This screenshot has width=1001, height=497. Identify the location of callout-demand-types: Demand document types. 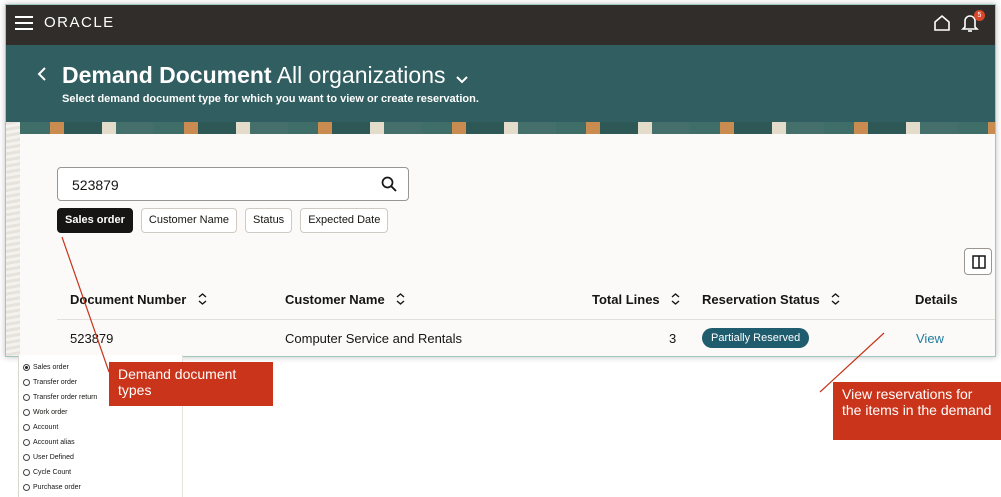
(191, 384).